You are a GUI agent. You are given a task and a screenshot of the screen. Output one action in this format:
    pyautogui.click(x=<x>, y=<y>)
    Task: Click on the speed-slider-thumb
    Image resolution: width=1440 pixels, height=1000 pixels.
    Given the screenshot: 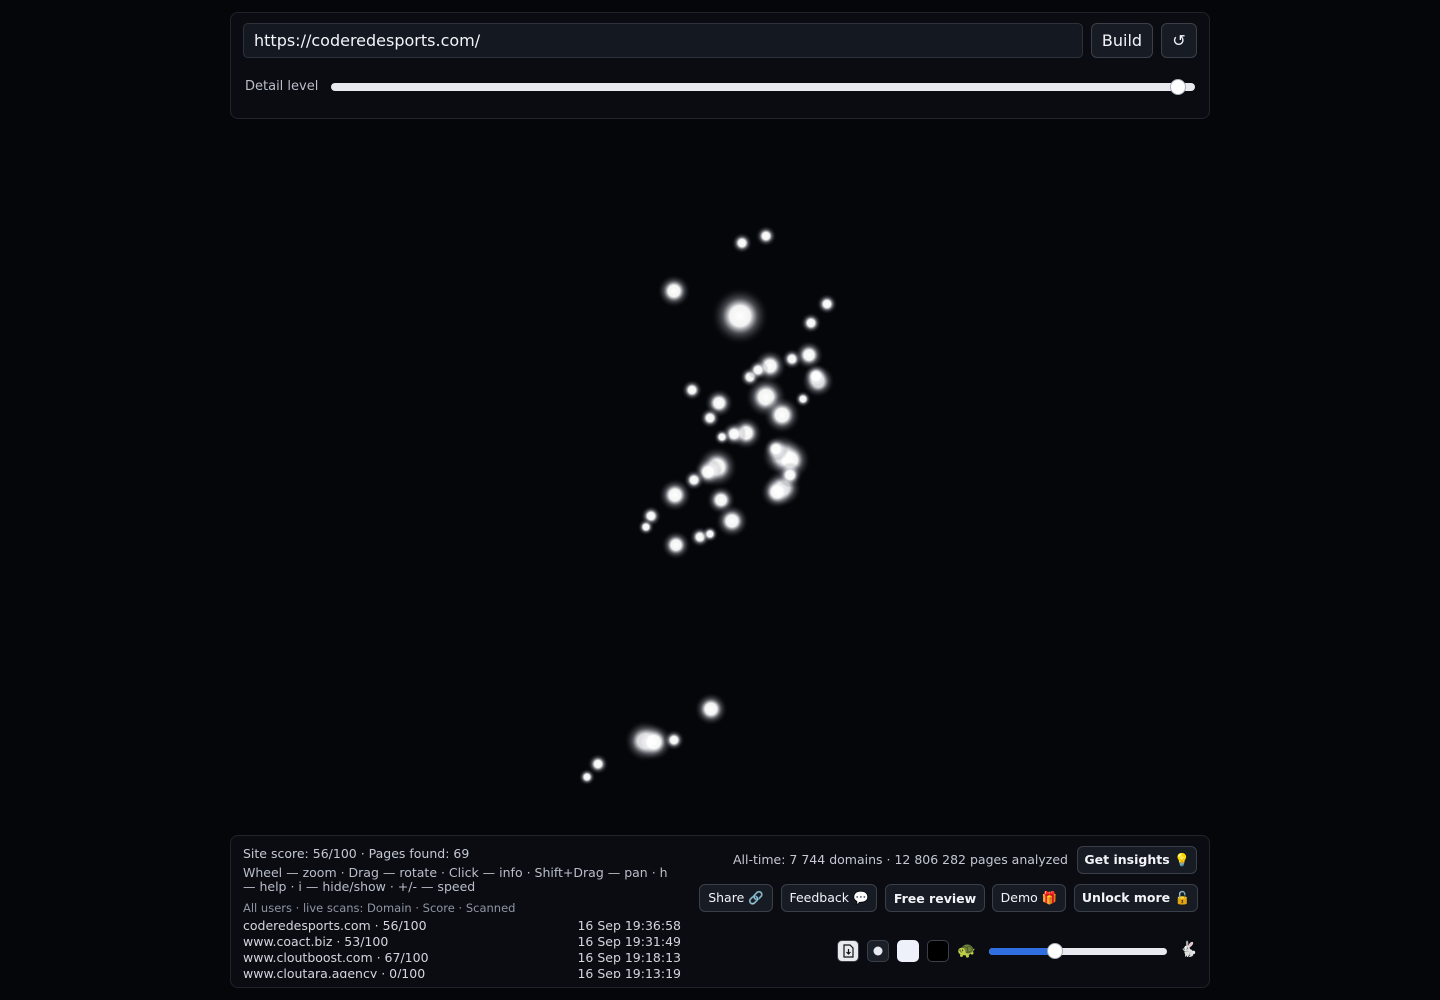 What is the action you would take?
    pyautogui.click(x=1054, y=951)
    